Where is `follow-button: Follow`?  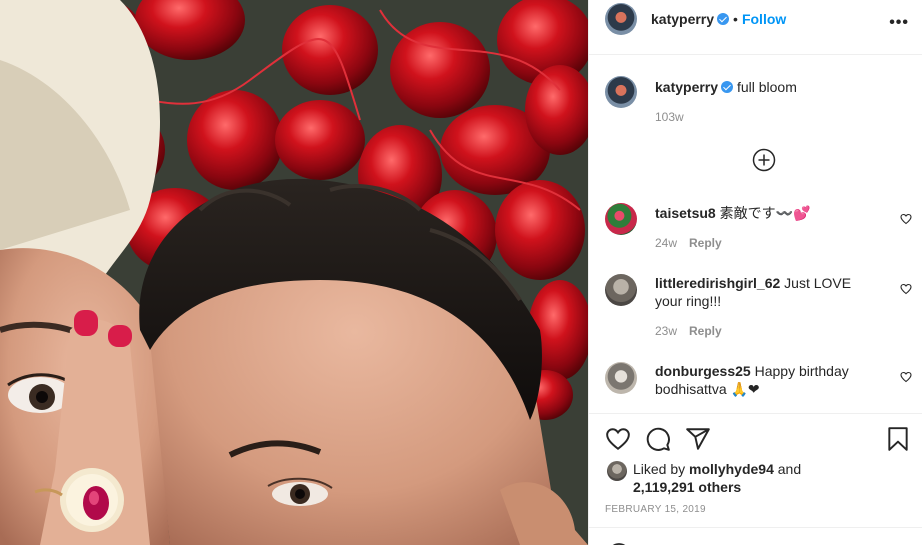
follow-button: Follow is located at coordinates (764, 19).